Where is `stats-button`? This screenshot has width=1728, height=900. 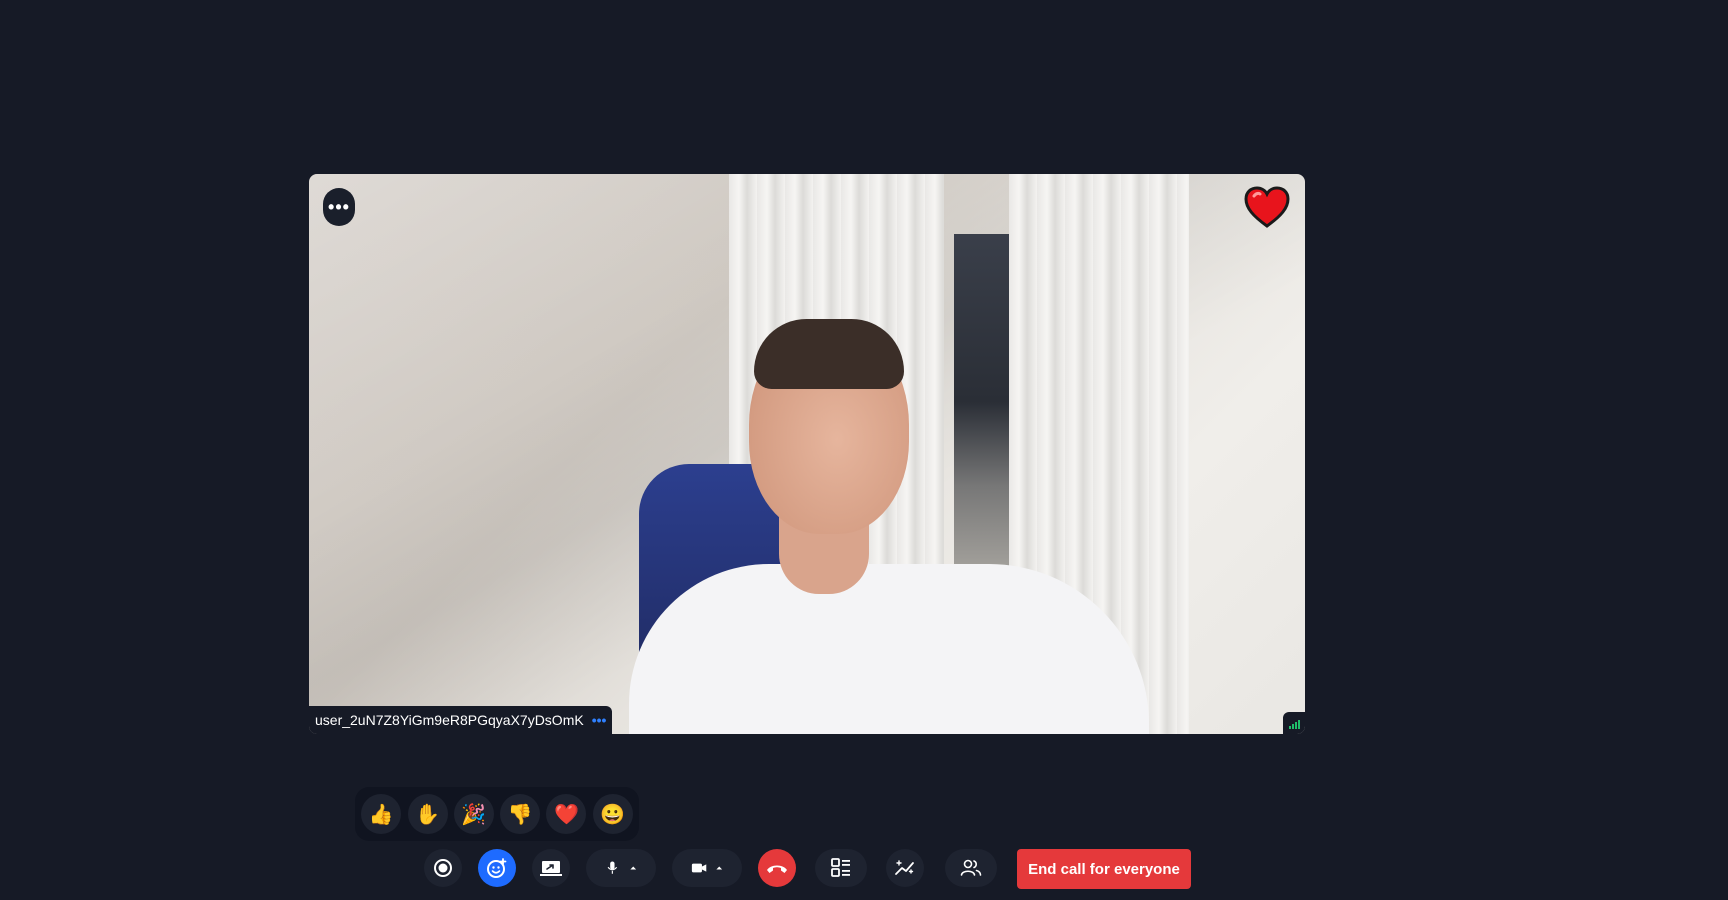
stats-button is located at coordinates (905, 868).